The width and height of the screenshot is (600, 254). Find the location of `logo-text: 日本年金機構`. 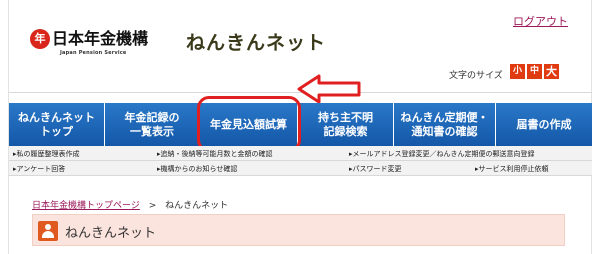

logo-text: 日本年金機構 is located at coordinates (100, 38).